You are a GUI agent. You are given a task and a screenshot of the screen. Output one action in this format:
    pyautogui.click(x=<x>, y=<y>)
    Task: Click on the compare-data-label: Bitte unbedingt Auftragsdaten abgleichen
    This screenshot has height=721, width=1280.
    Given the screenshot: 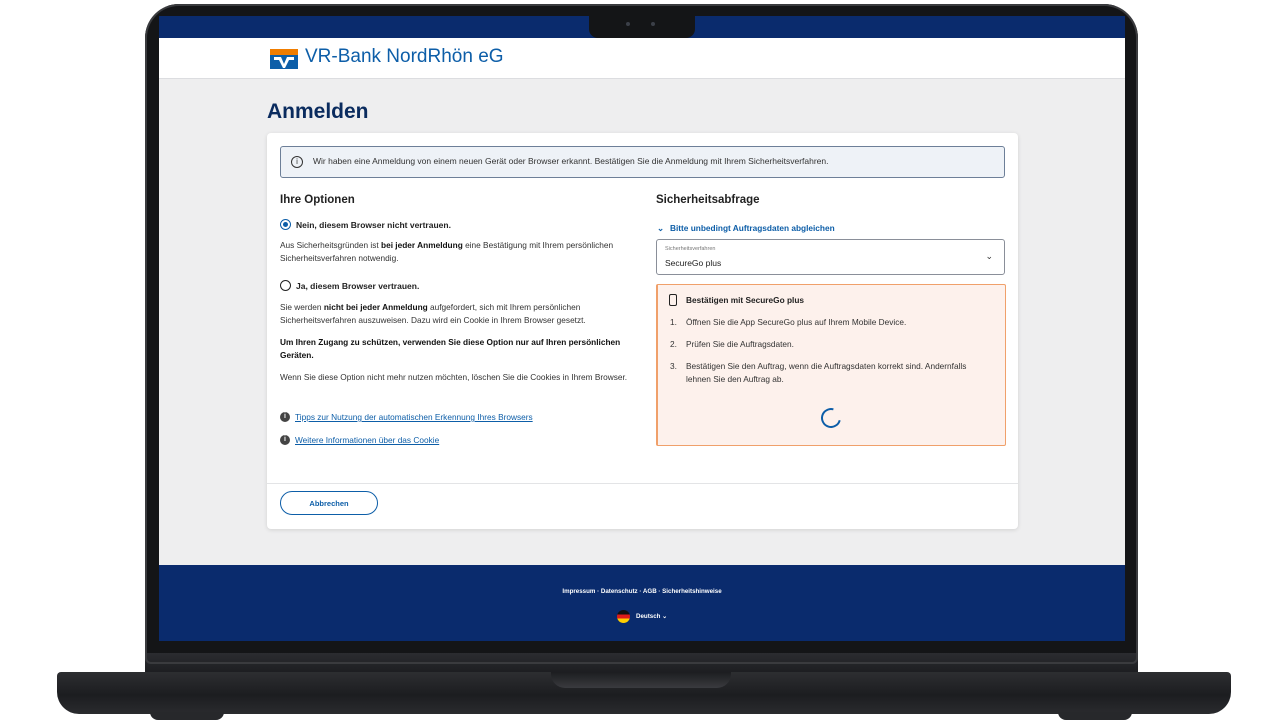 What is the action you would take?
    pyautogui.click(x=752, y=228)
    